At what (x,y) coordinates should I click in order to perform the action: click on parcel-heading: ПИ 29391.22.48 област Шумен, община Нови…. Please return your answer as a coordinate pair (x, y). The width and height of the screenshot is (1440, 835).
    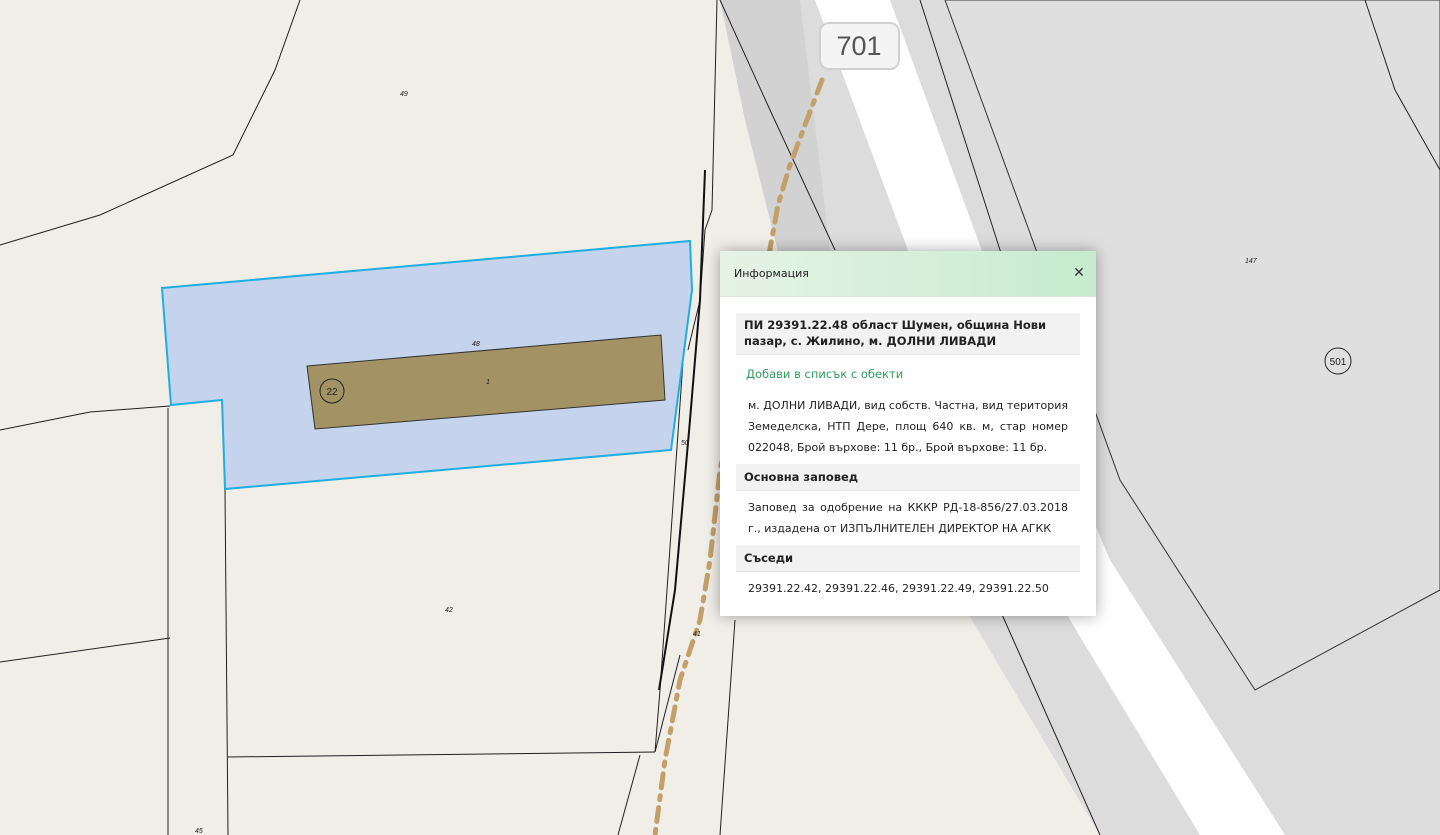
    Looking at the image, I should click on (908, 334).